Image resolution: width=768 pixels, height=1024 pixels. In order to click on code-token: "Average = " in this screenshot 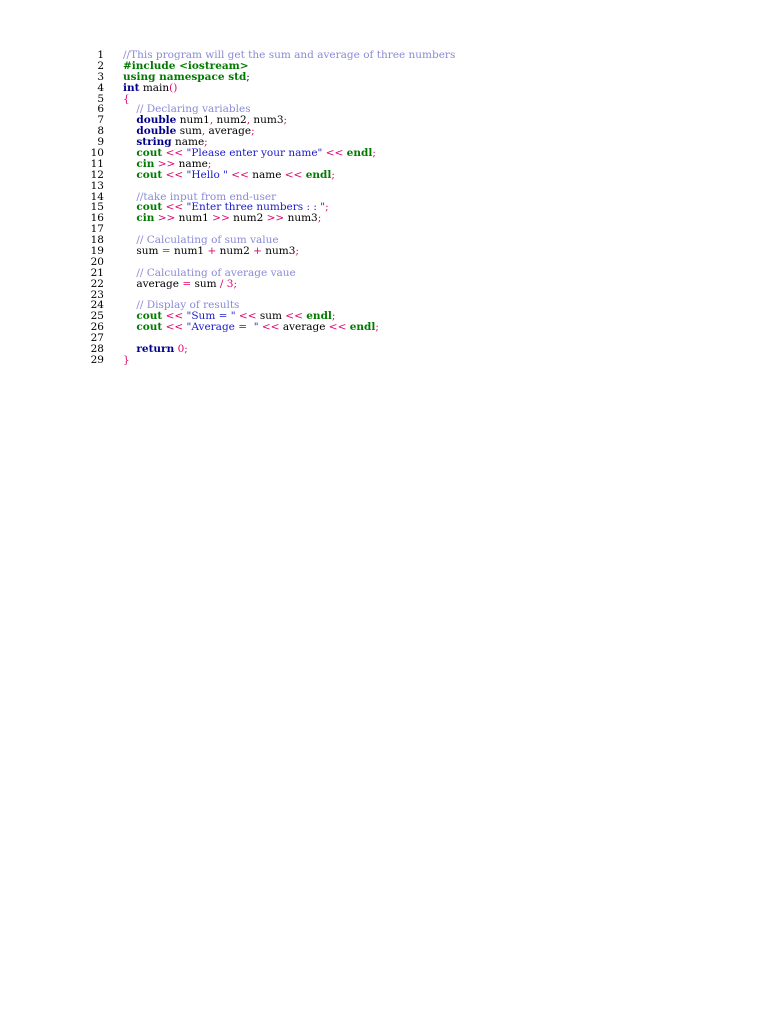, I will do `click(222, 327)`.